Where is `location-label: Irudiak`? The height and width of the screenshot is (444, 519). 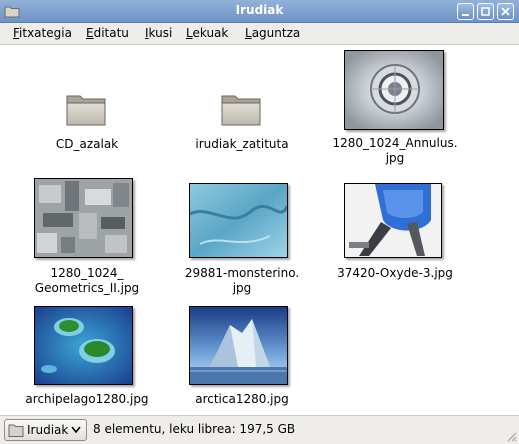
location-label: Irudiak is located at coordinates (48, 430).